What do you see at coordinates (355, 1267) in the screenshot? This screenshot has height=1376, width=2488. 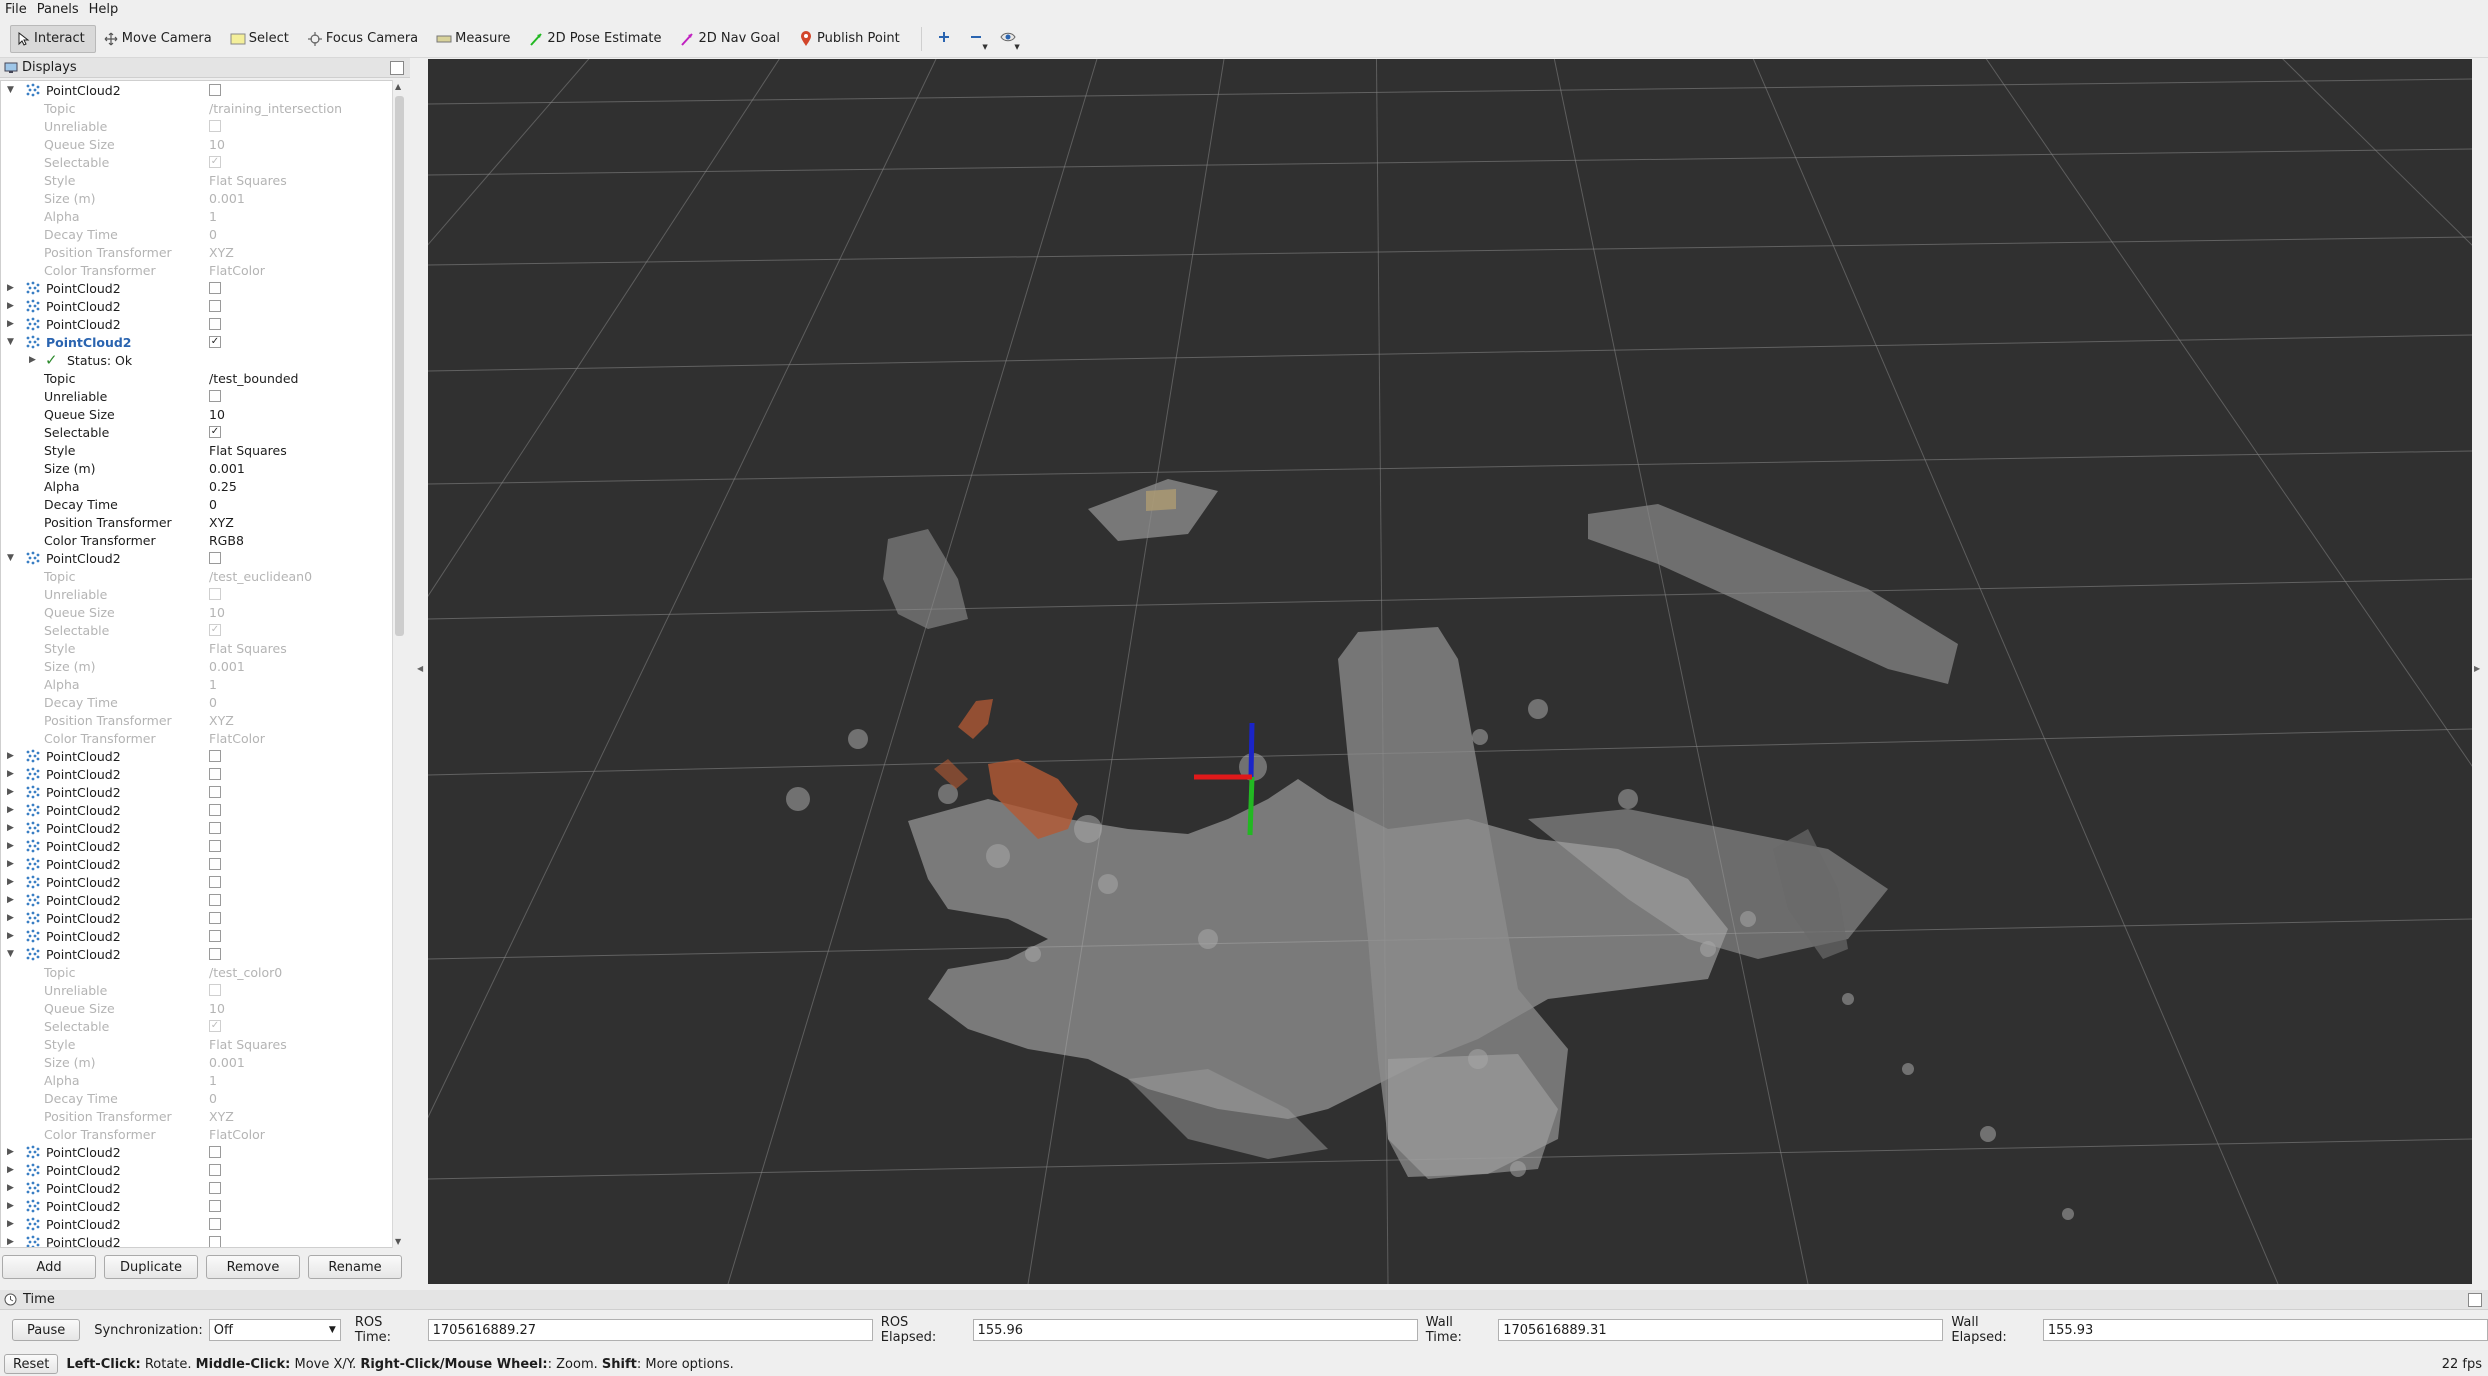 I see `rename-button: Rename` at bounding box center [355, 1267].